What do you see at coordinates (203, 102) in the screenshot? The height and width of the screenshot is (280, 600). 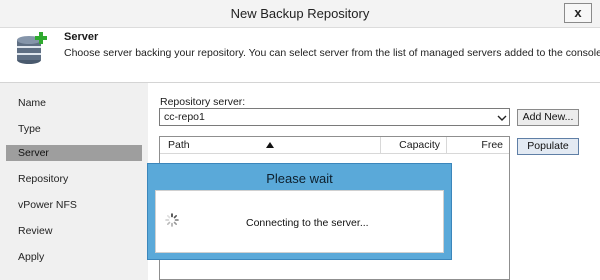 I see `repository-server-label: Repository server:` at bounding box center [203, 102].